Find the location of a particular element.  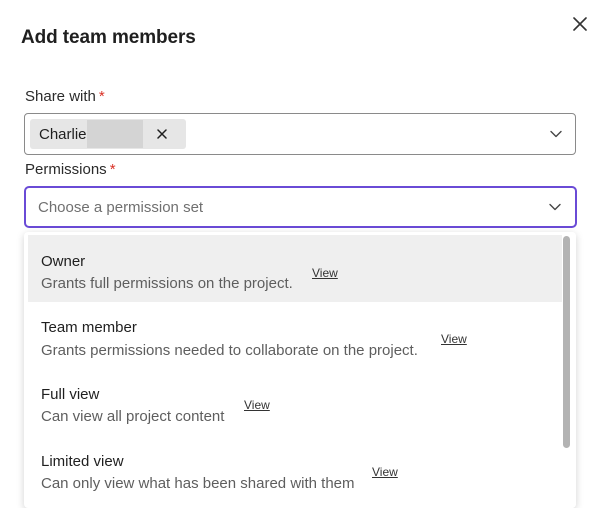

member-chip: Charlie is located at coordinates (108, 134).